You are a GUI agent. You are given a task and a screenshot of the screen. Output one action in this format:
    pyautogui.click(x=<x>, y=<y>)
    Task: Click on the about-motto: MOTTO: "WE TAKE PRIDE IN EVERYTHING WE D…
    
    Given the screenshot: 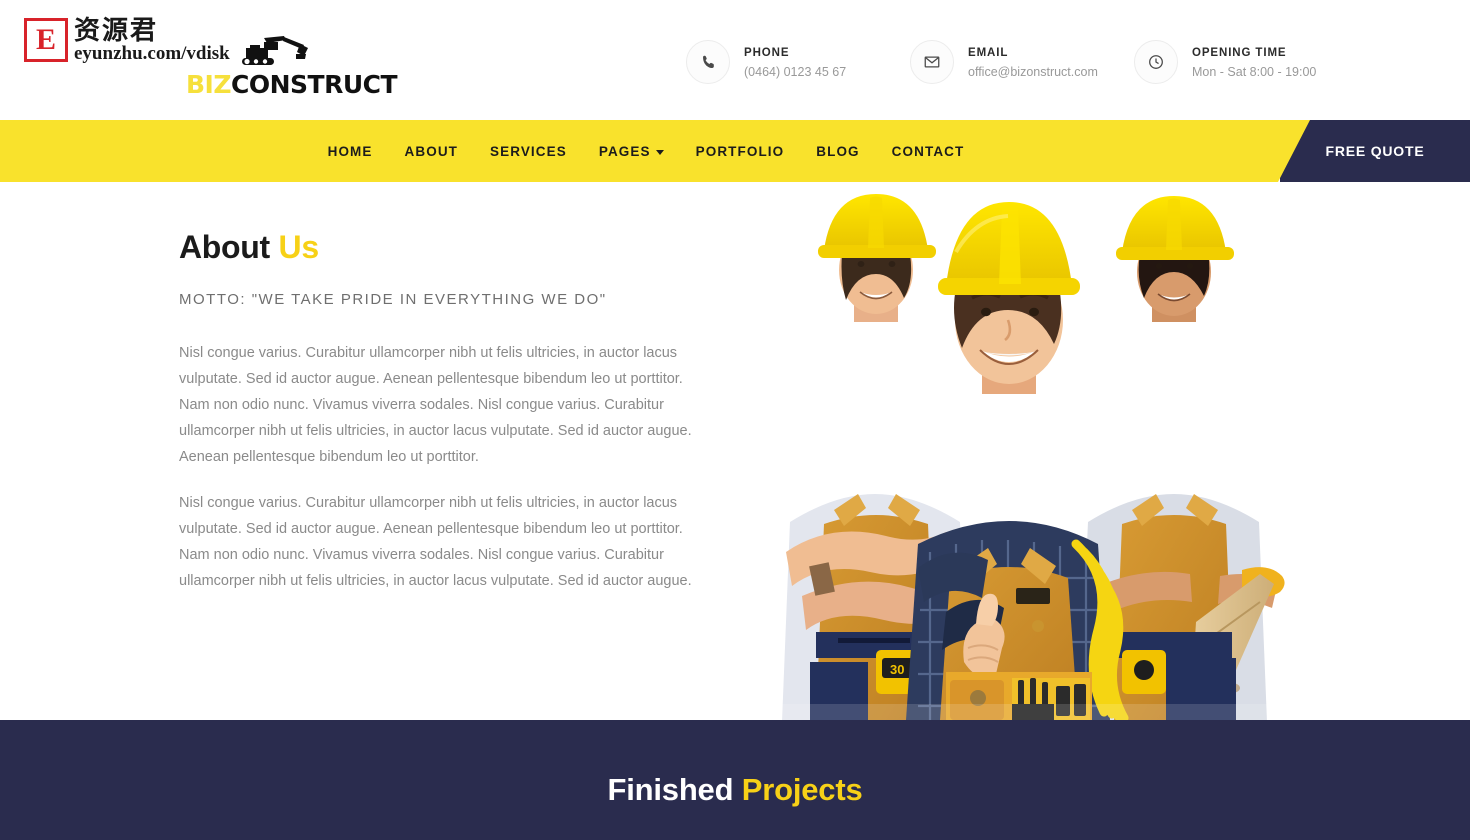 What is the action you would take?
    pyautogui.click(x=393, y=300)
    